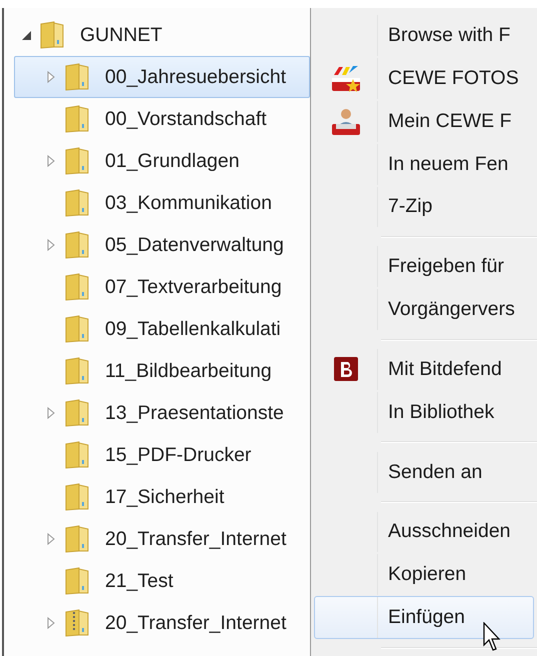 The image size is (537, 656). What do you see at coordinates (424, 532) in the screenshot?
I see `menu-item: Ausschneiden` at bounding box center [424, 532].